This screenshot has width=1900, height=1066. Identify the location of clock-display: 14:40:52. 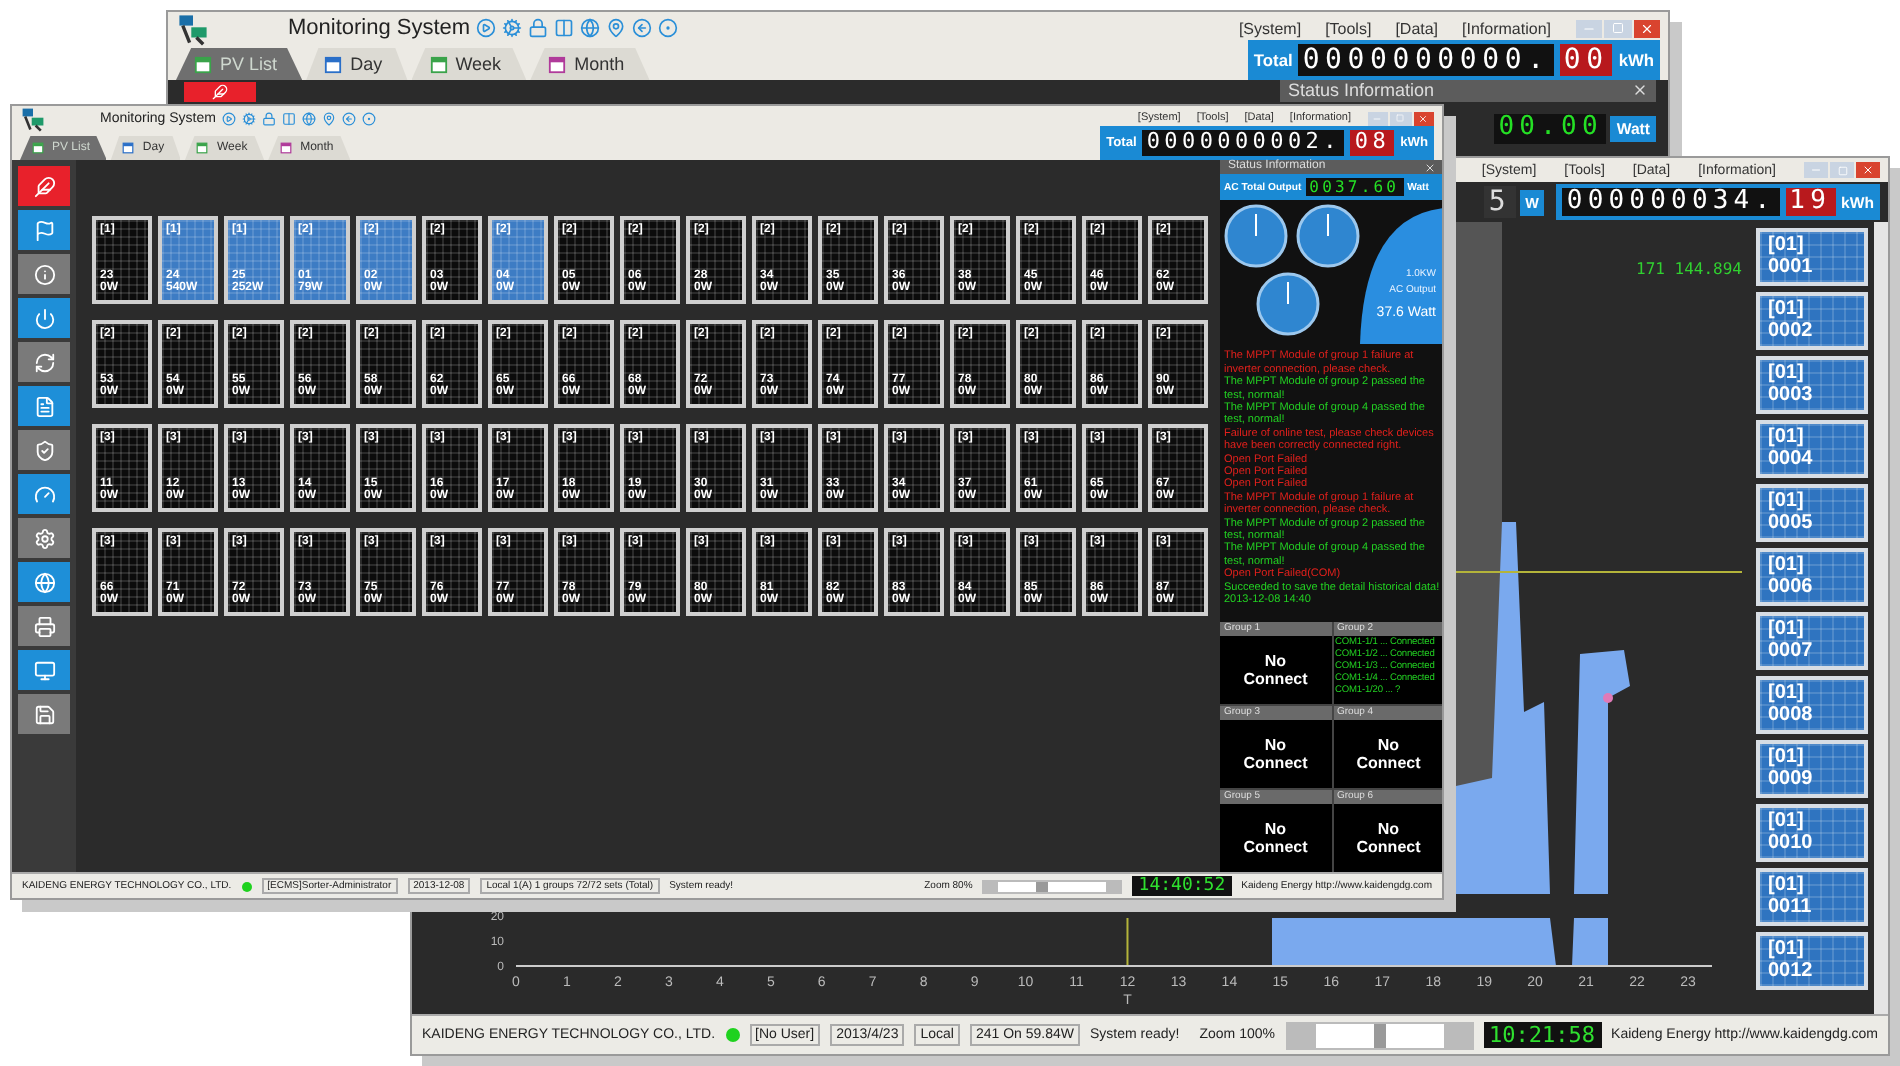
(1182, 886).